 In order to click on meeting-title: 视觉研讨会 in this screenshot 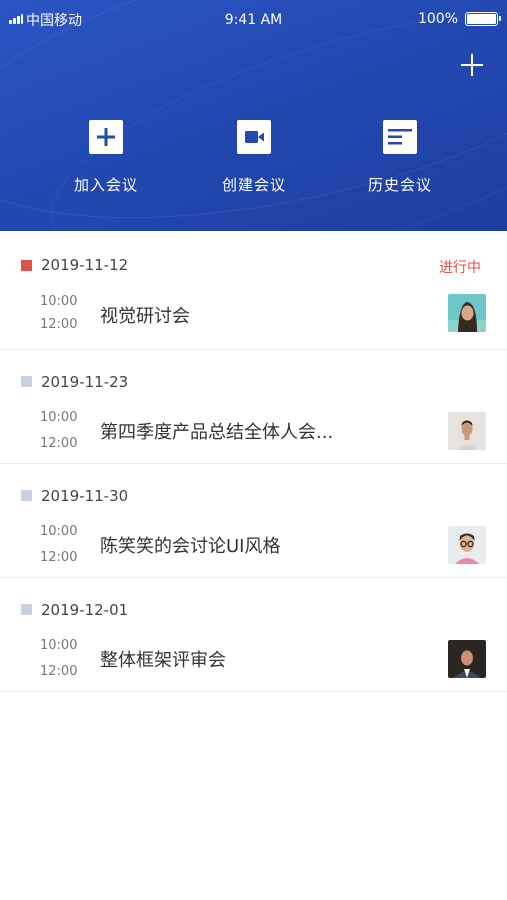, I will do `click(145, 316)`.